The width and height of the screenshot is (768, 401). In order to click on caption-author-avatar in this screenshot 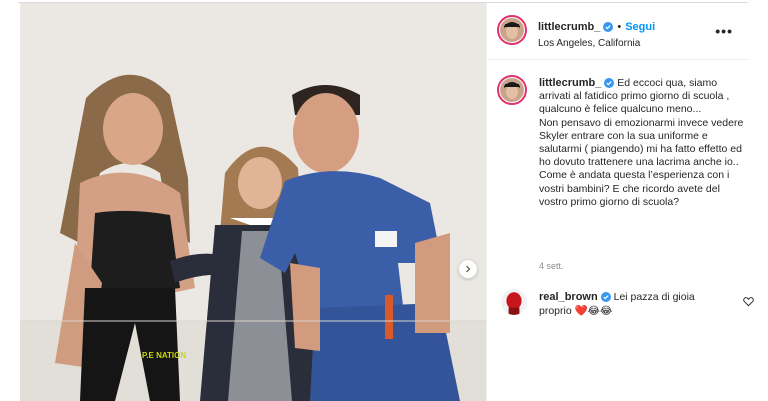, I will do `click(512, 90)`.